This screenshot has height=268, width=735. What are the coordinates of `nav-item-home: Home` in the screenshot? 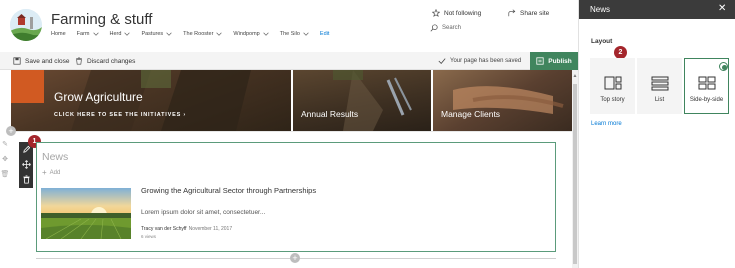 It's located at (58, 34).